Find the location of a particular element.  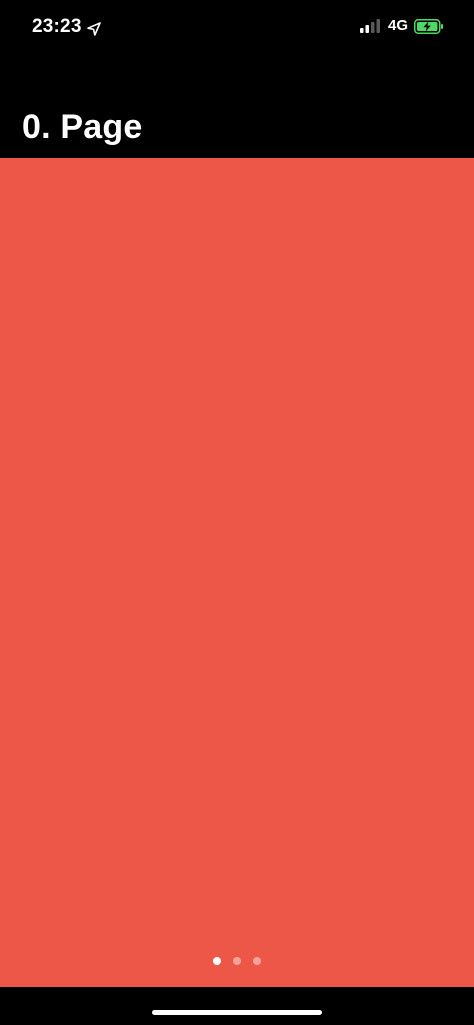

status-indicators: 4G is located at coordinates (401, 25).